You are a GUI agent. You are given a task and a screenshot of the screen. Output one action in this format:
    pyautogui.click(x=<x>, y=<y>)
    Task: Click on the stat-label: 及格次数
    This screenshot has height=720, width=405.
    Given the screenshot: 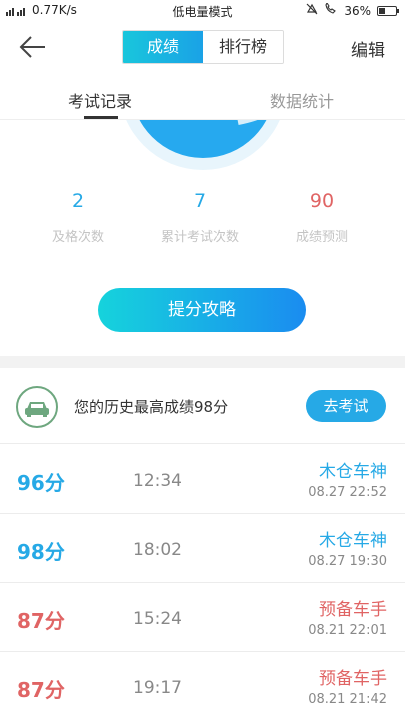 What is the action you would take?
    pyautogui.click(x=77, y=237)
    